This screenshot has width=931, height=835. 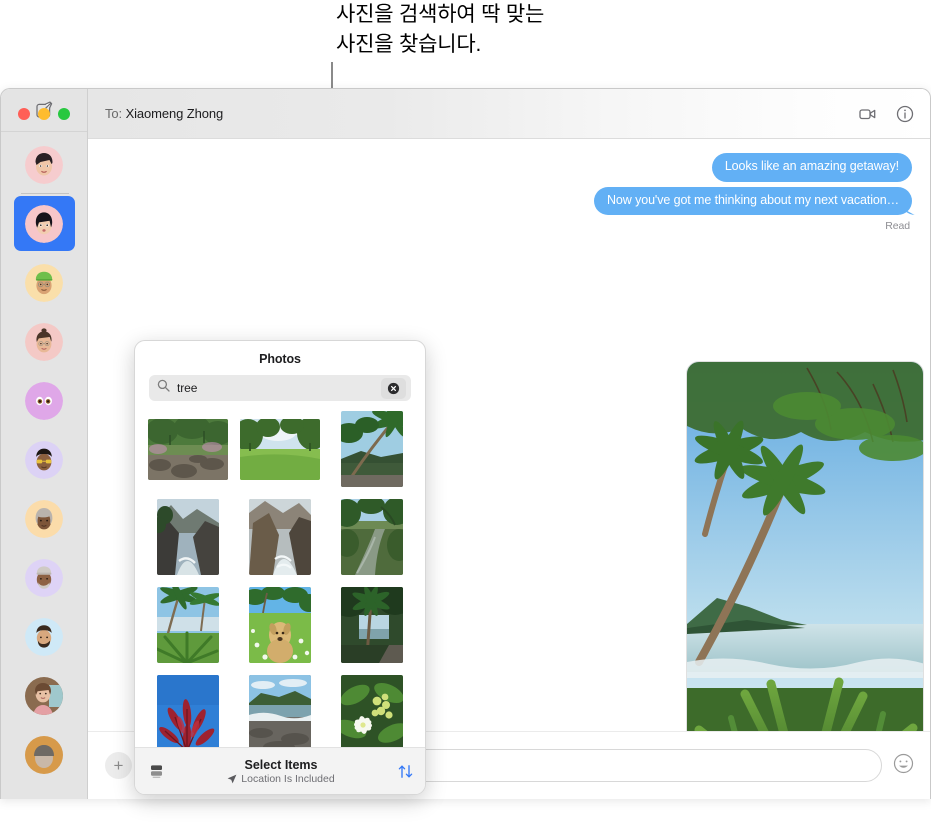 What do you see at coordinates (868, 114) in the screenshot?
I see `video-camera-icon` at bounding box center [868, 114].